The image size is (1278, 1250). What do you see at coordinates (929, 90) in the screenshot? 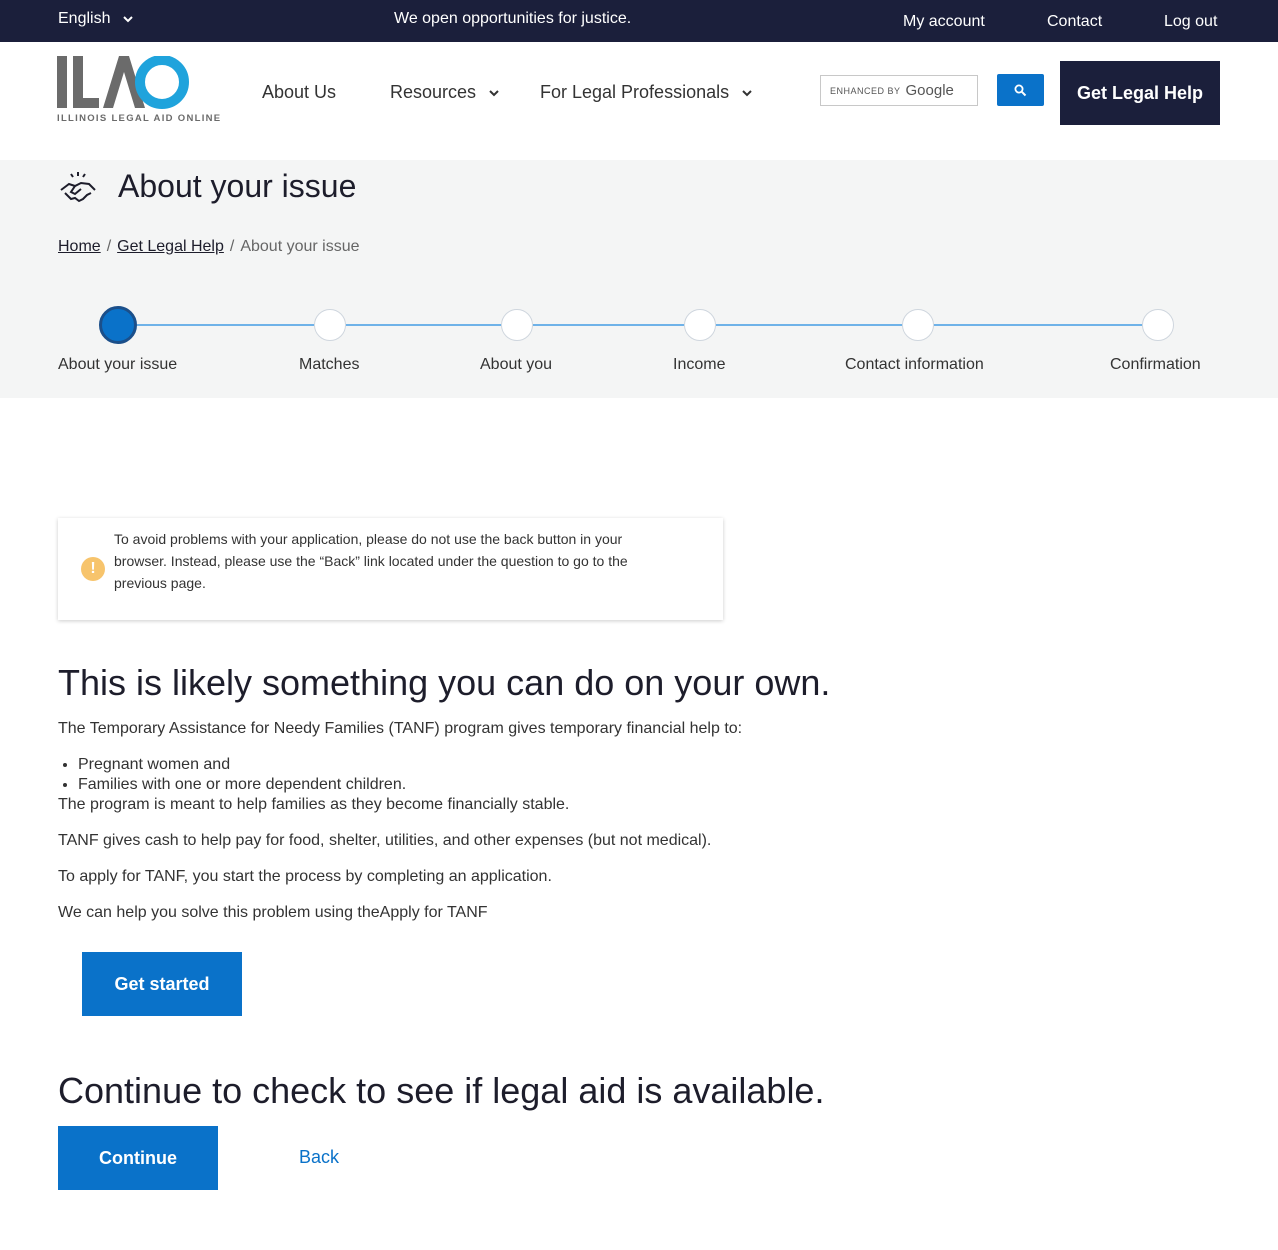
I see `google-label: Google` at bounding box center [929, 90].